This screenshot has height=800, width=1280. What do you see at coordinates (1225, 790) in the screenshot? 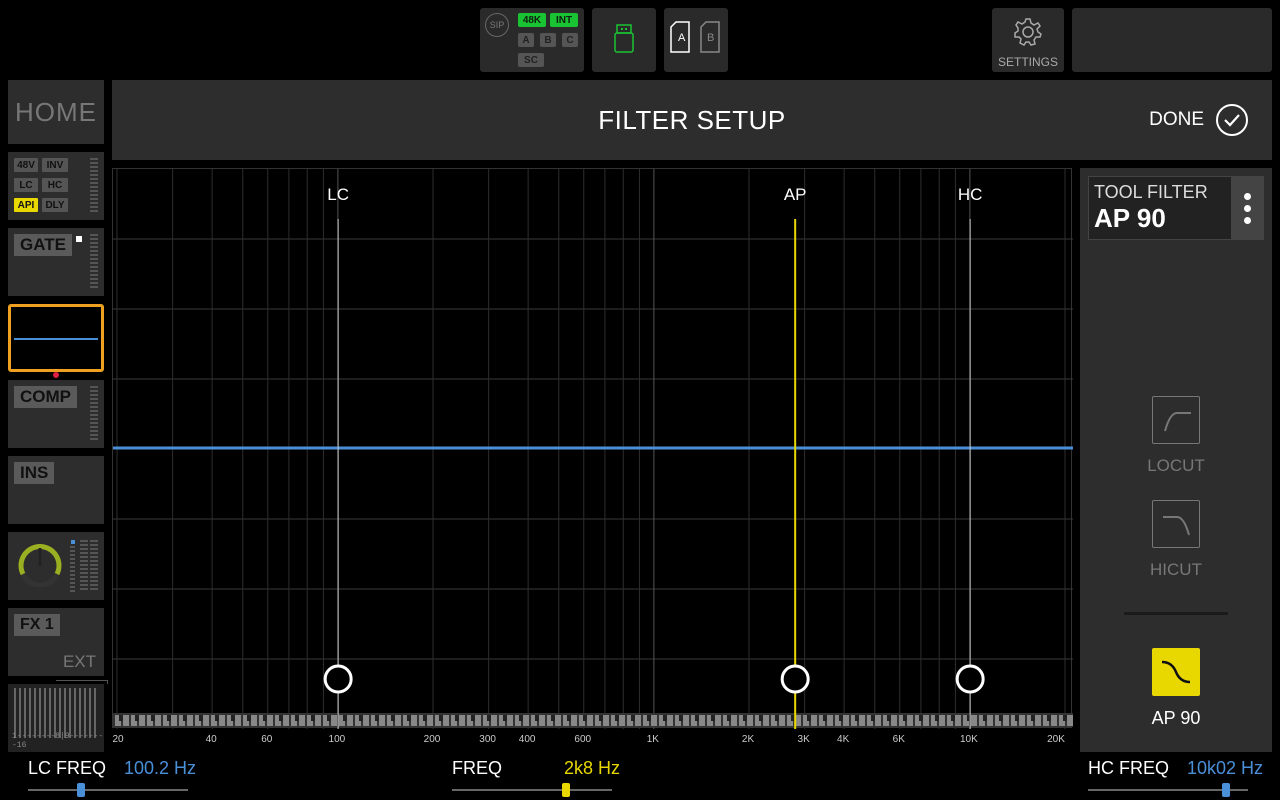
I see `hc-freq-slider-thumb` at bounding box center [1225, 790].